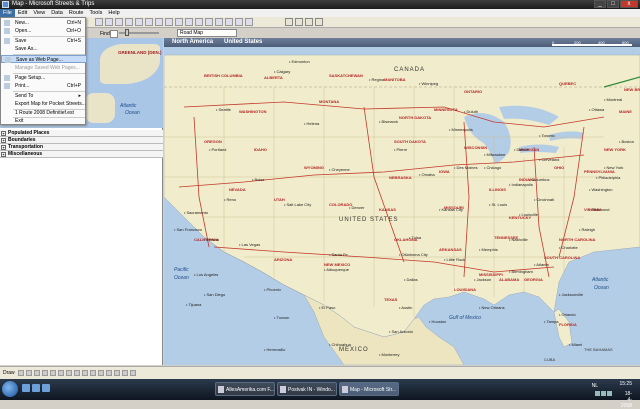 This screenshot has height=409, width=640. What do you see at coordinates (597, 393) in the screenshot?
I see `network-icon` at bounding box center [597, 393].